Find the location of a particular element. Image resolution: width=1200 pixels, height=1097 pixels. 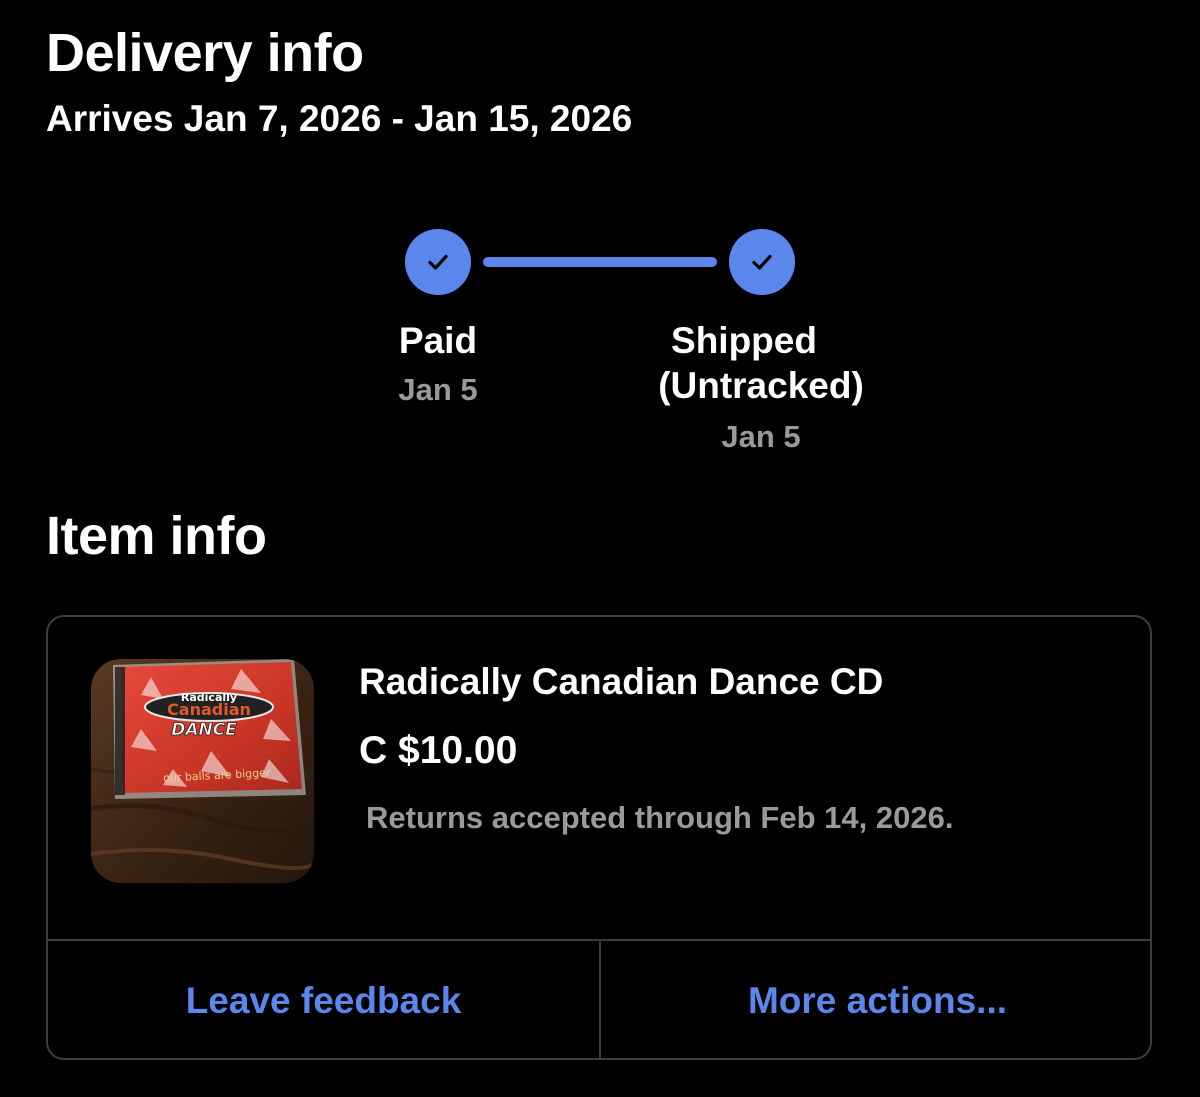

step-paid-date: Jan 5 is located at coordinates (438, 389).